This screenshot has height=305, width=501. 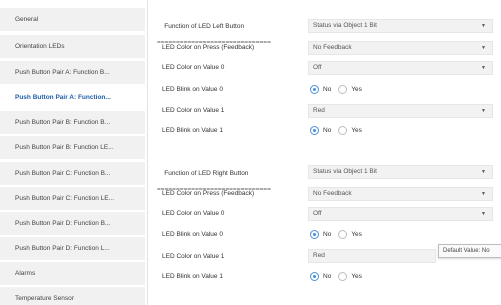 I want to click on left-blink0-label: LED Blink on Value 0, so click(x=192, y=89).